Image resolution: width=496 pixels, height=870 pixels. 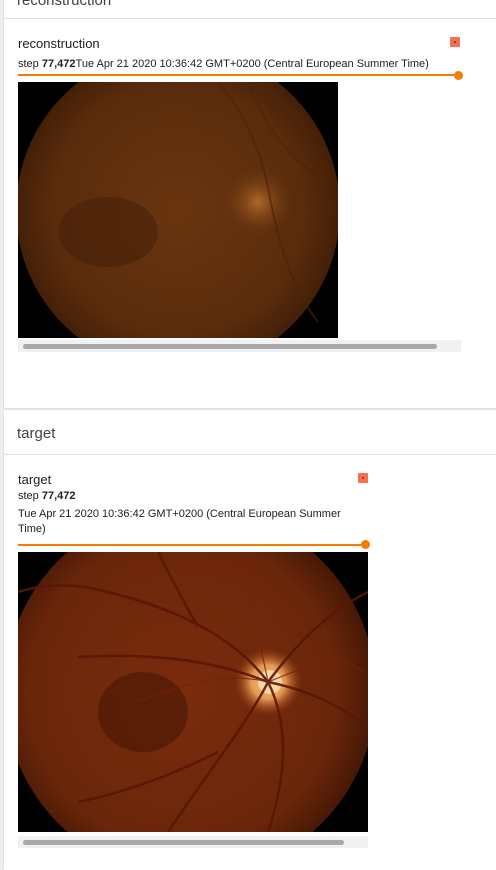 I want to click on tag-name: target, so click(x=35, y=479).